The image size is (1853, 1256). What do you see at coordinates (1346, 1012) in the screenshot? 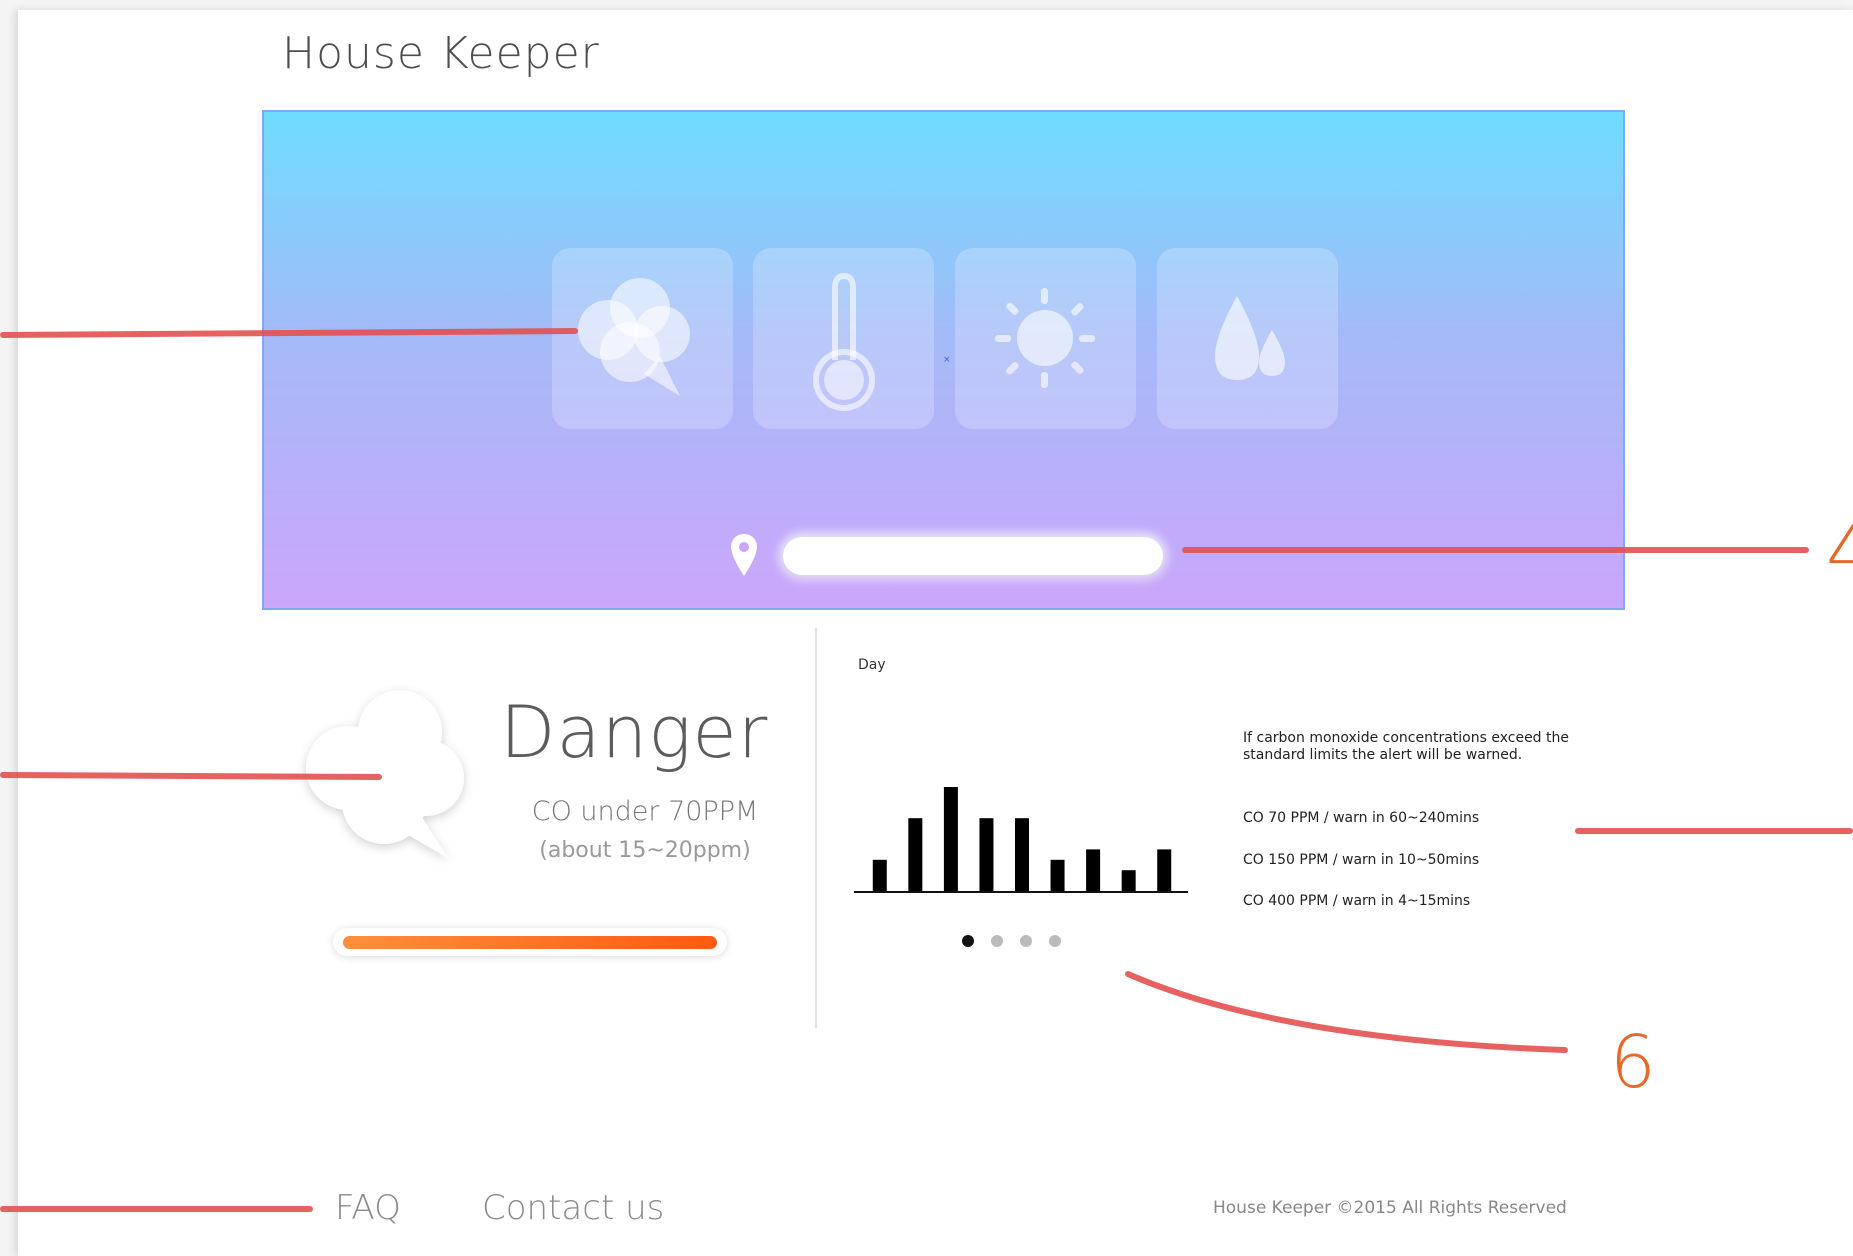
I see `annotation-curve` at bounding box center [1346, 1012].